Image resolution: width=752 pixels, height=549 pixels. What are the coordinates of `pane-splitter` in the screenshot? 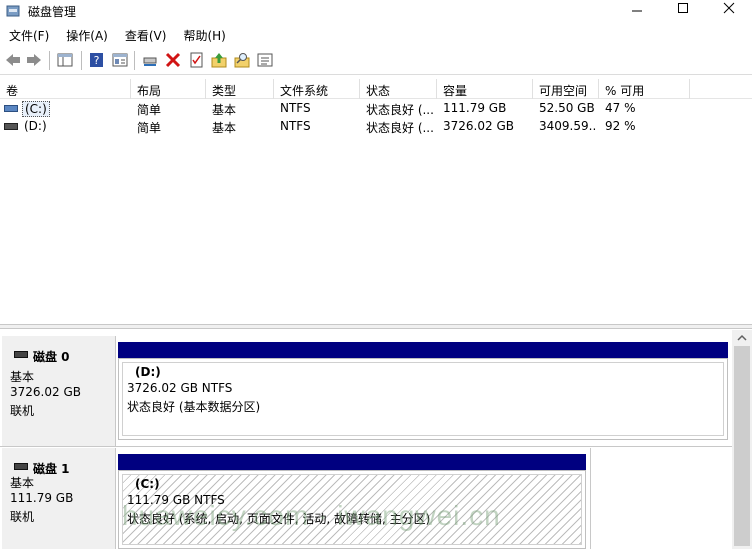 It's located at (376, 326).